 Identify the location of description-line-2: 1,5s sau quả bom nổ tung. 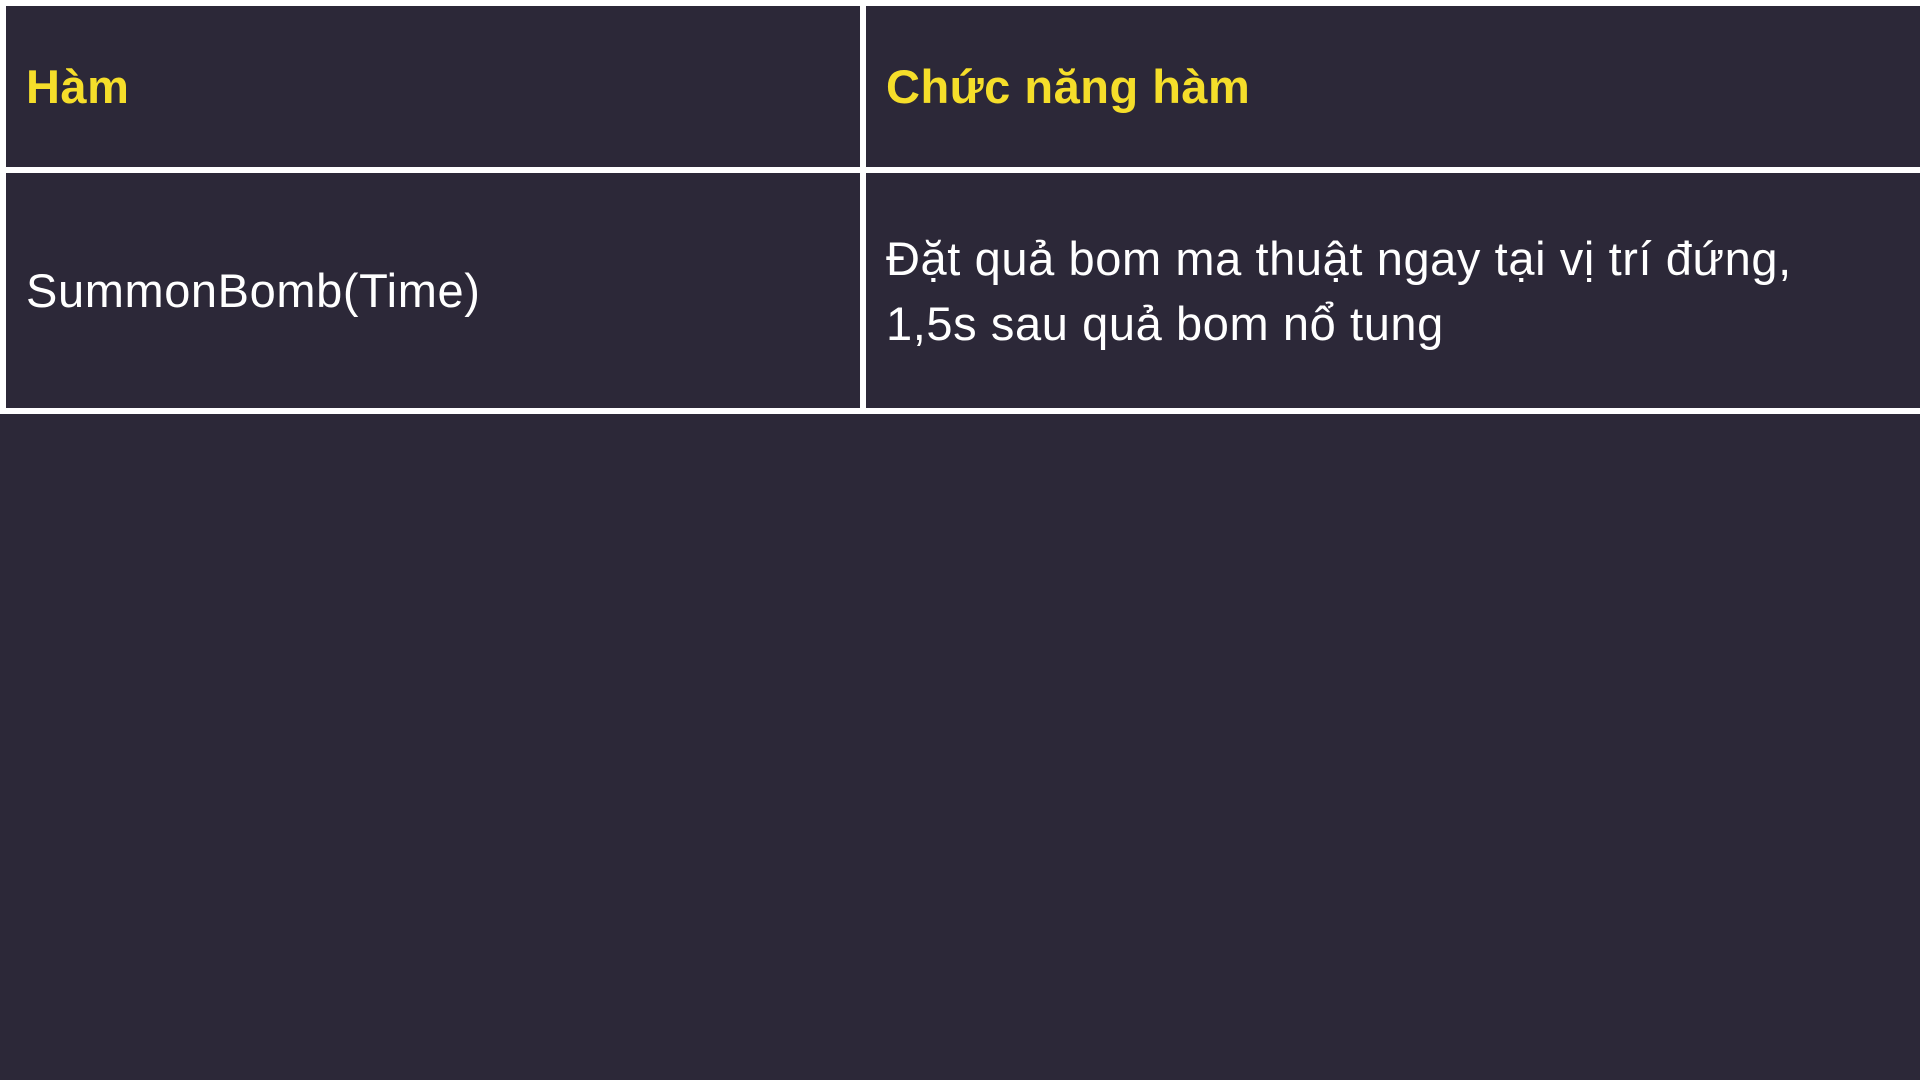
(1165, 323).